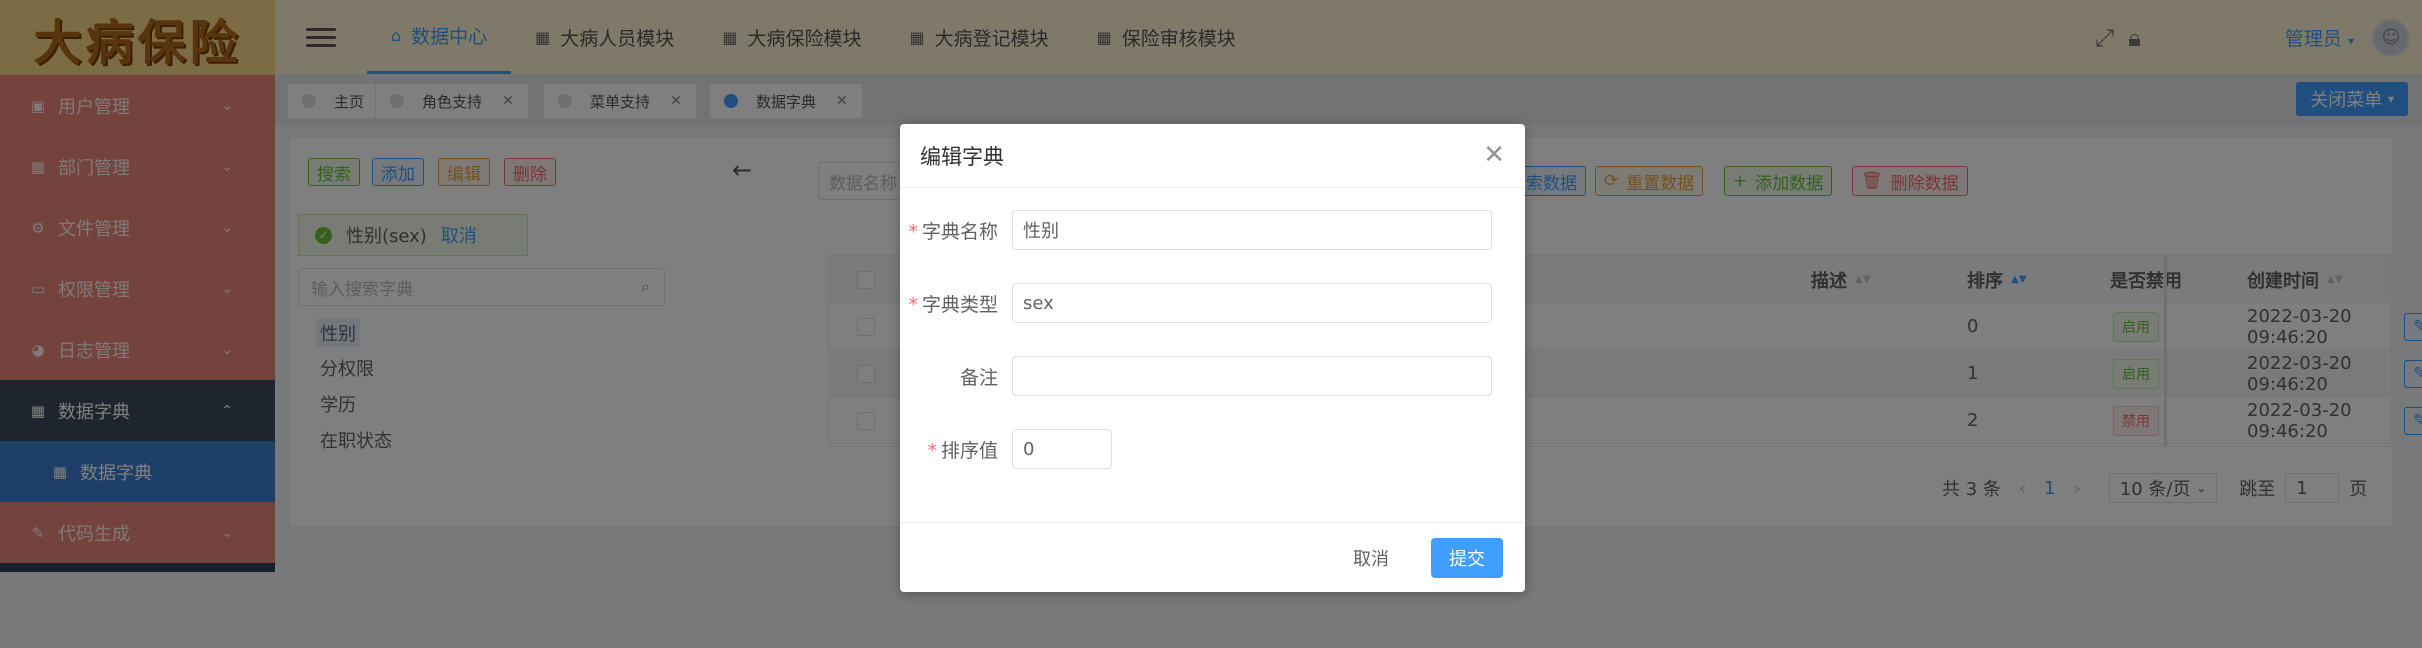 The height and width of the screenshot is (648, 2422). I want to click on form-row-remark: 备注, so click(1212, 376).